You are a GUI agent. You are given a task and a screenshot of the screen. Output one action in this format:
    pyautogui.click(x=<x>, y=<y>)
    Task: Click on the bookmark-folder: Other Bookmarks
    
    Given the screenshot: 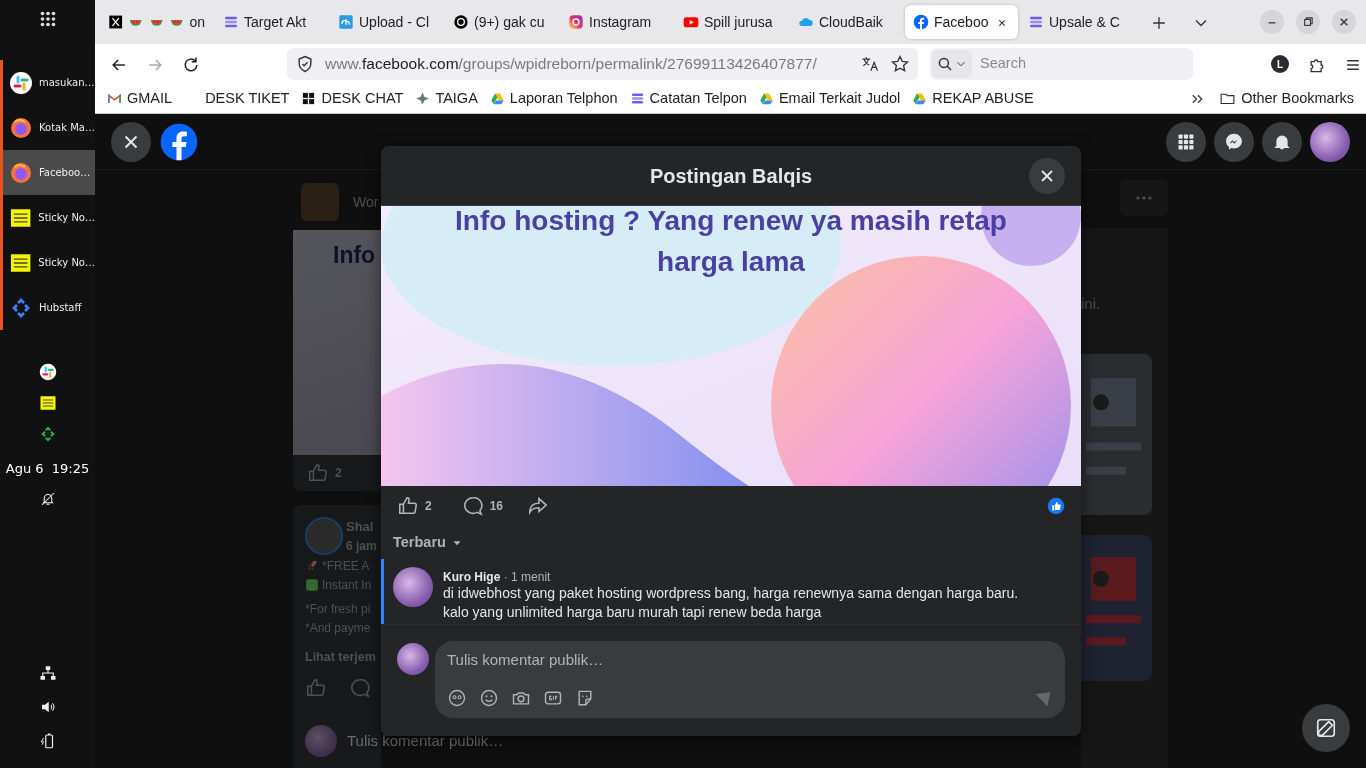 What is the action you would take?
    pyautogui.click(x=1286, y=98)
    